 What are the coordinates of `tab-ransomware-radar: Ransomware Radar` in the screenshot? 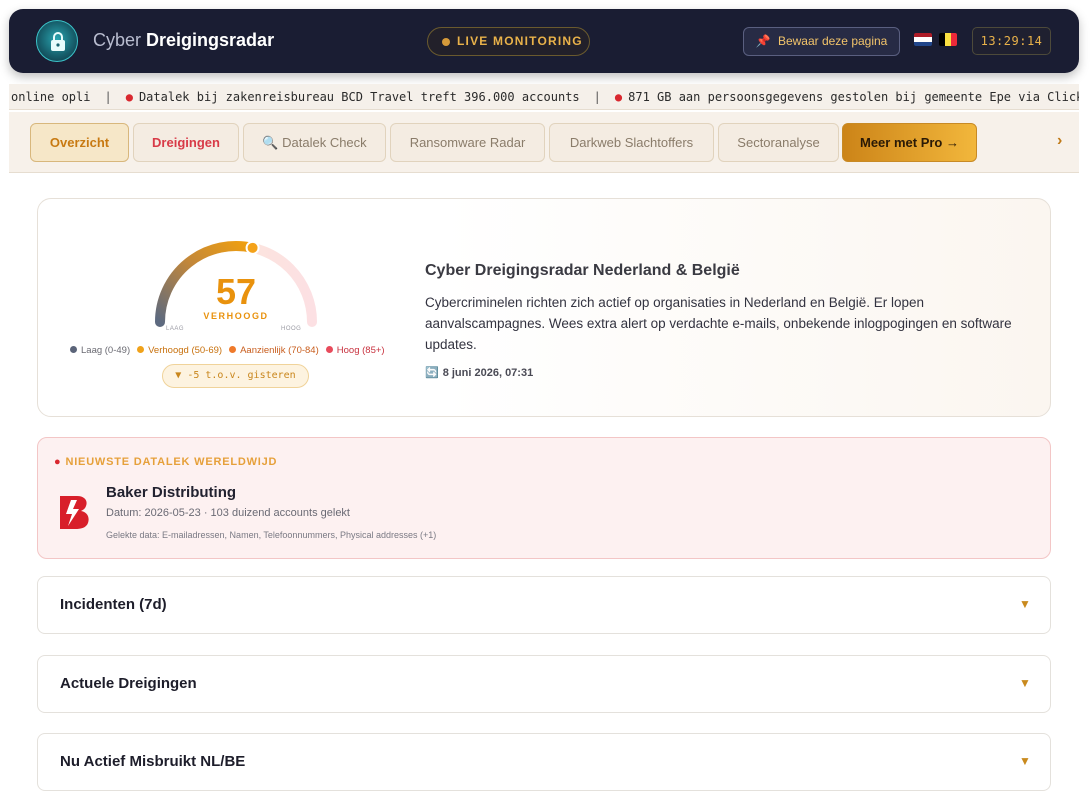 It's located at (467, 142).